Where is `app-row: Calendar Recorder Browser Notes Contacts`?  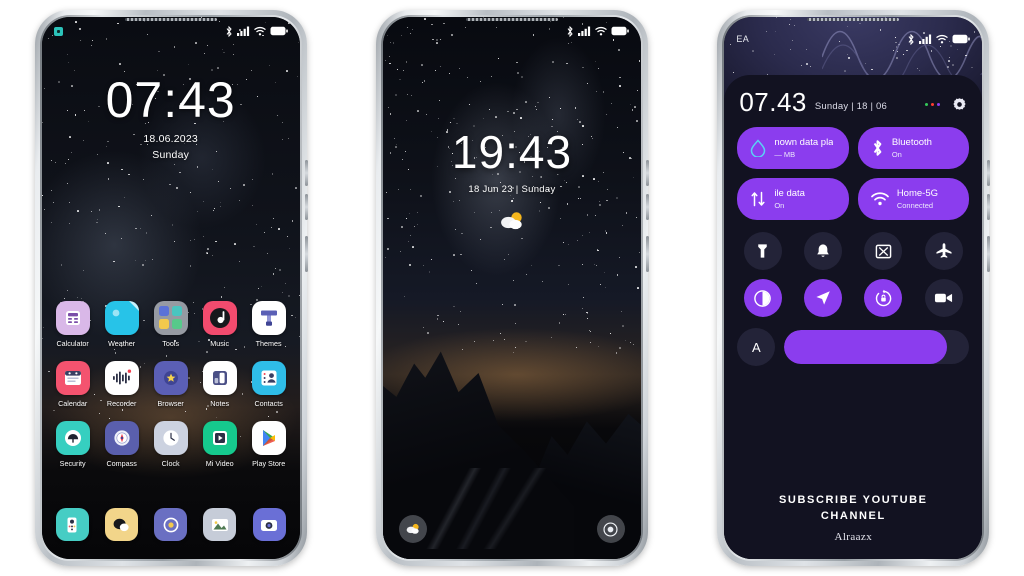 app-row: Calendar Recorder Browser Notes Contacts is located at coordinates (171, 384).